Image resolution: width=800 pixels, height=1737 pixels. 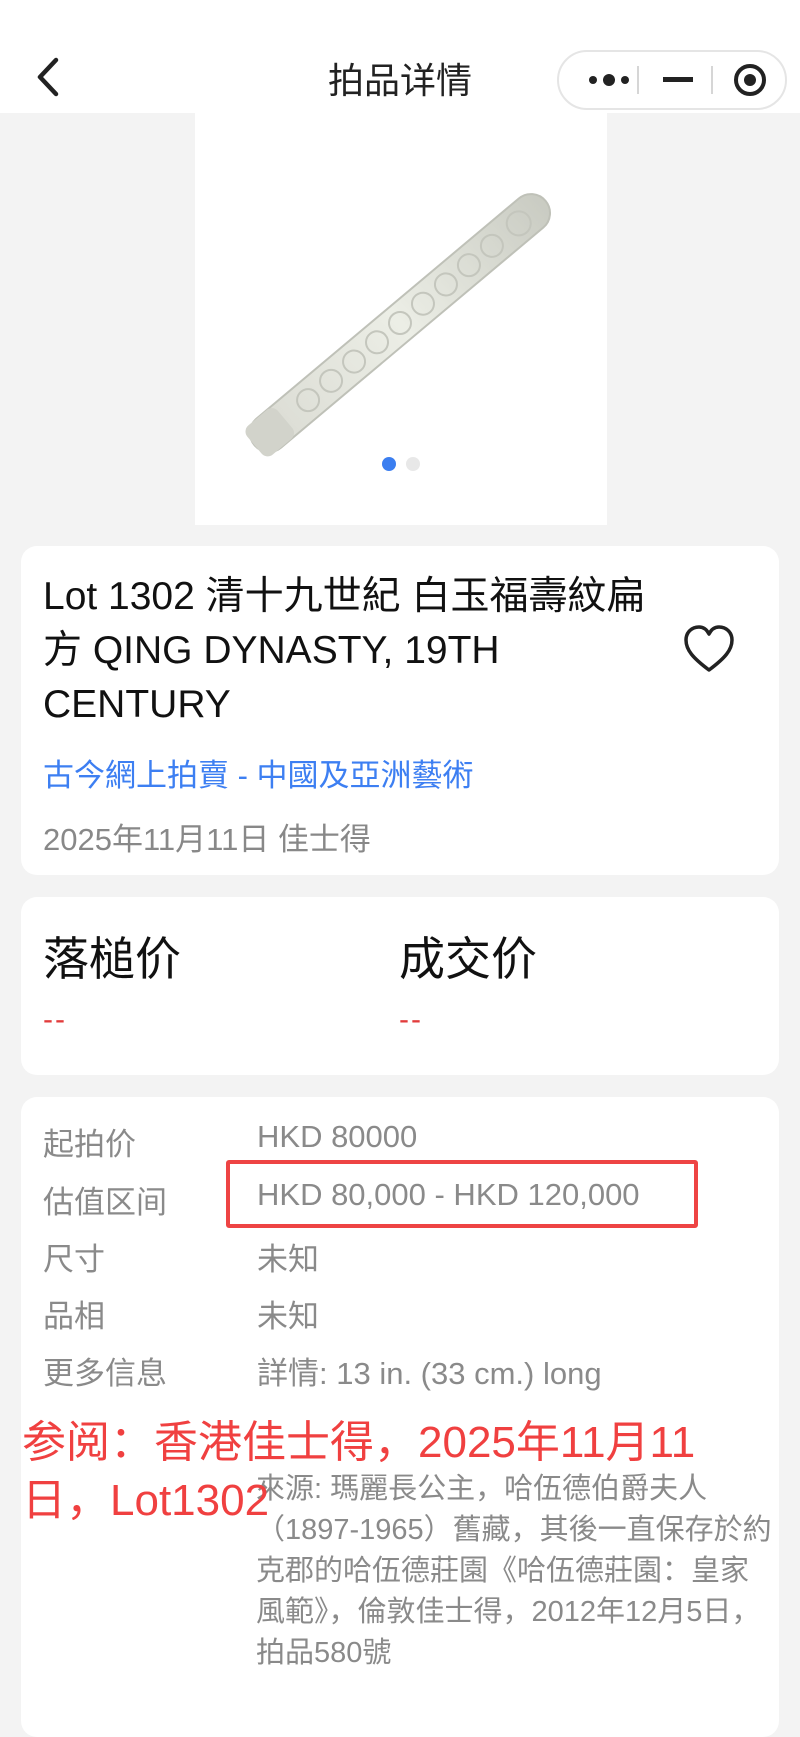 I want to click on detail-label: 起拍价, so click(x=89, y=1144).